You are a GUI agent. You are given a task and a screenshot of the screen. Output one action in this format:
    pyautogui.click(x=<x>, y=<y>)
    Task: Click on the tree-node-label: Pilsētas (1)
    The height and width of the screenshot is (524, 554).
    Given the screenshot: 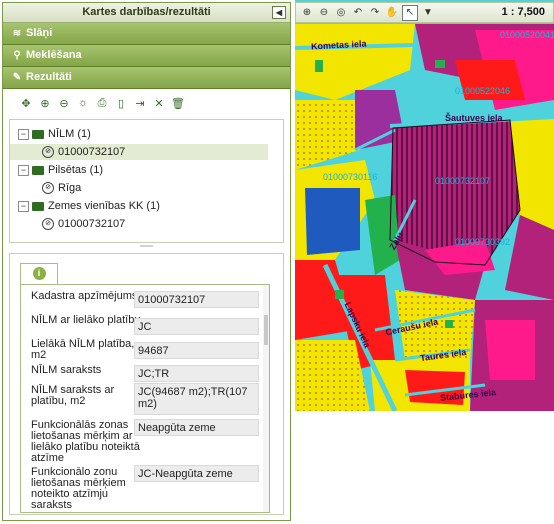 What is the action you would take?
    pyautogui.click(x=76, y=170)
    